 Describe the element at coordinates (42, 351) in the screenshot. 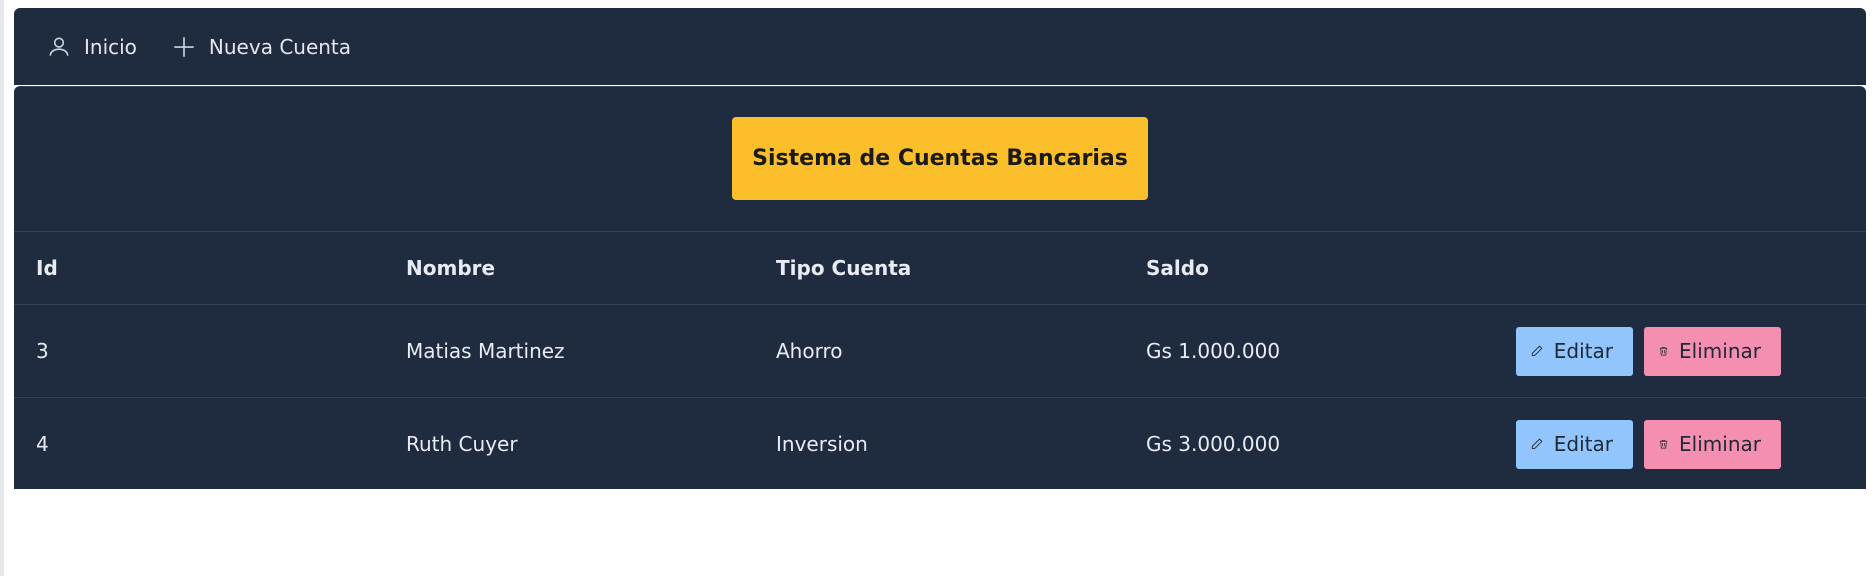

I see `cell-id: 3` at that location.